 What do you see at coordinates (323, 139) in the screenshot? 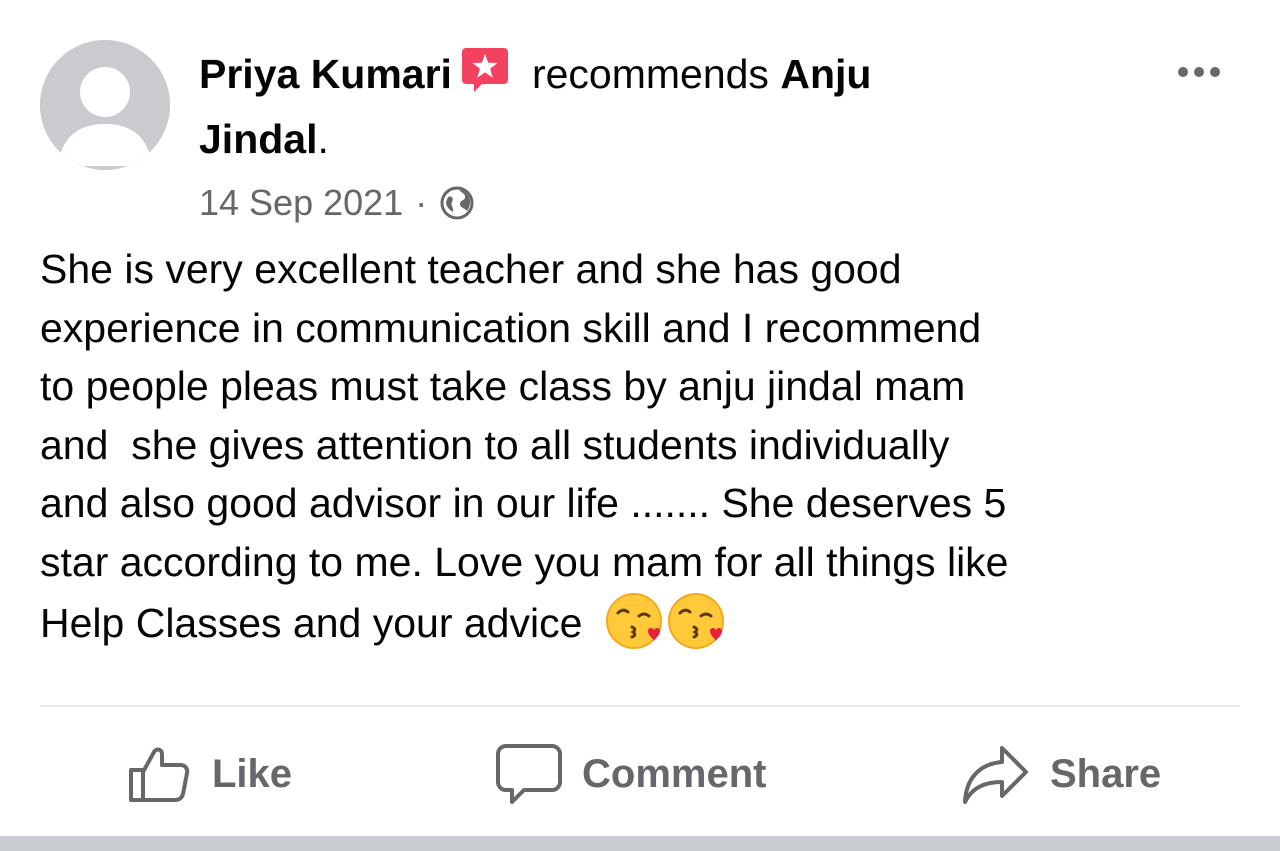
I see `header-period: .` at bounding box center [323, 139].